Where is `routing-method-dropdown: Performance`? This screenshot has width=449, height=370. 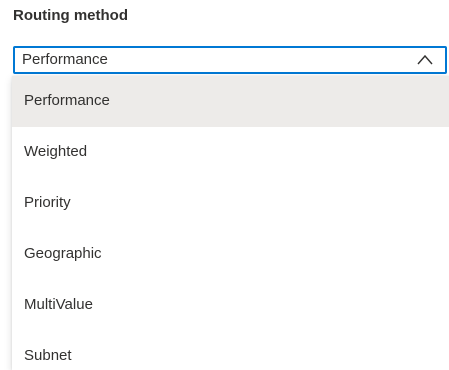 routing-method-dropdown: Performance is located at coordinates (230, 60).